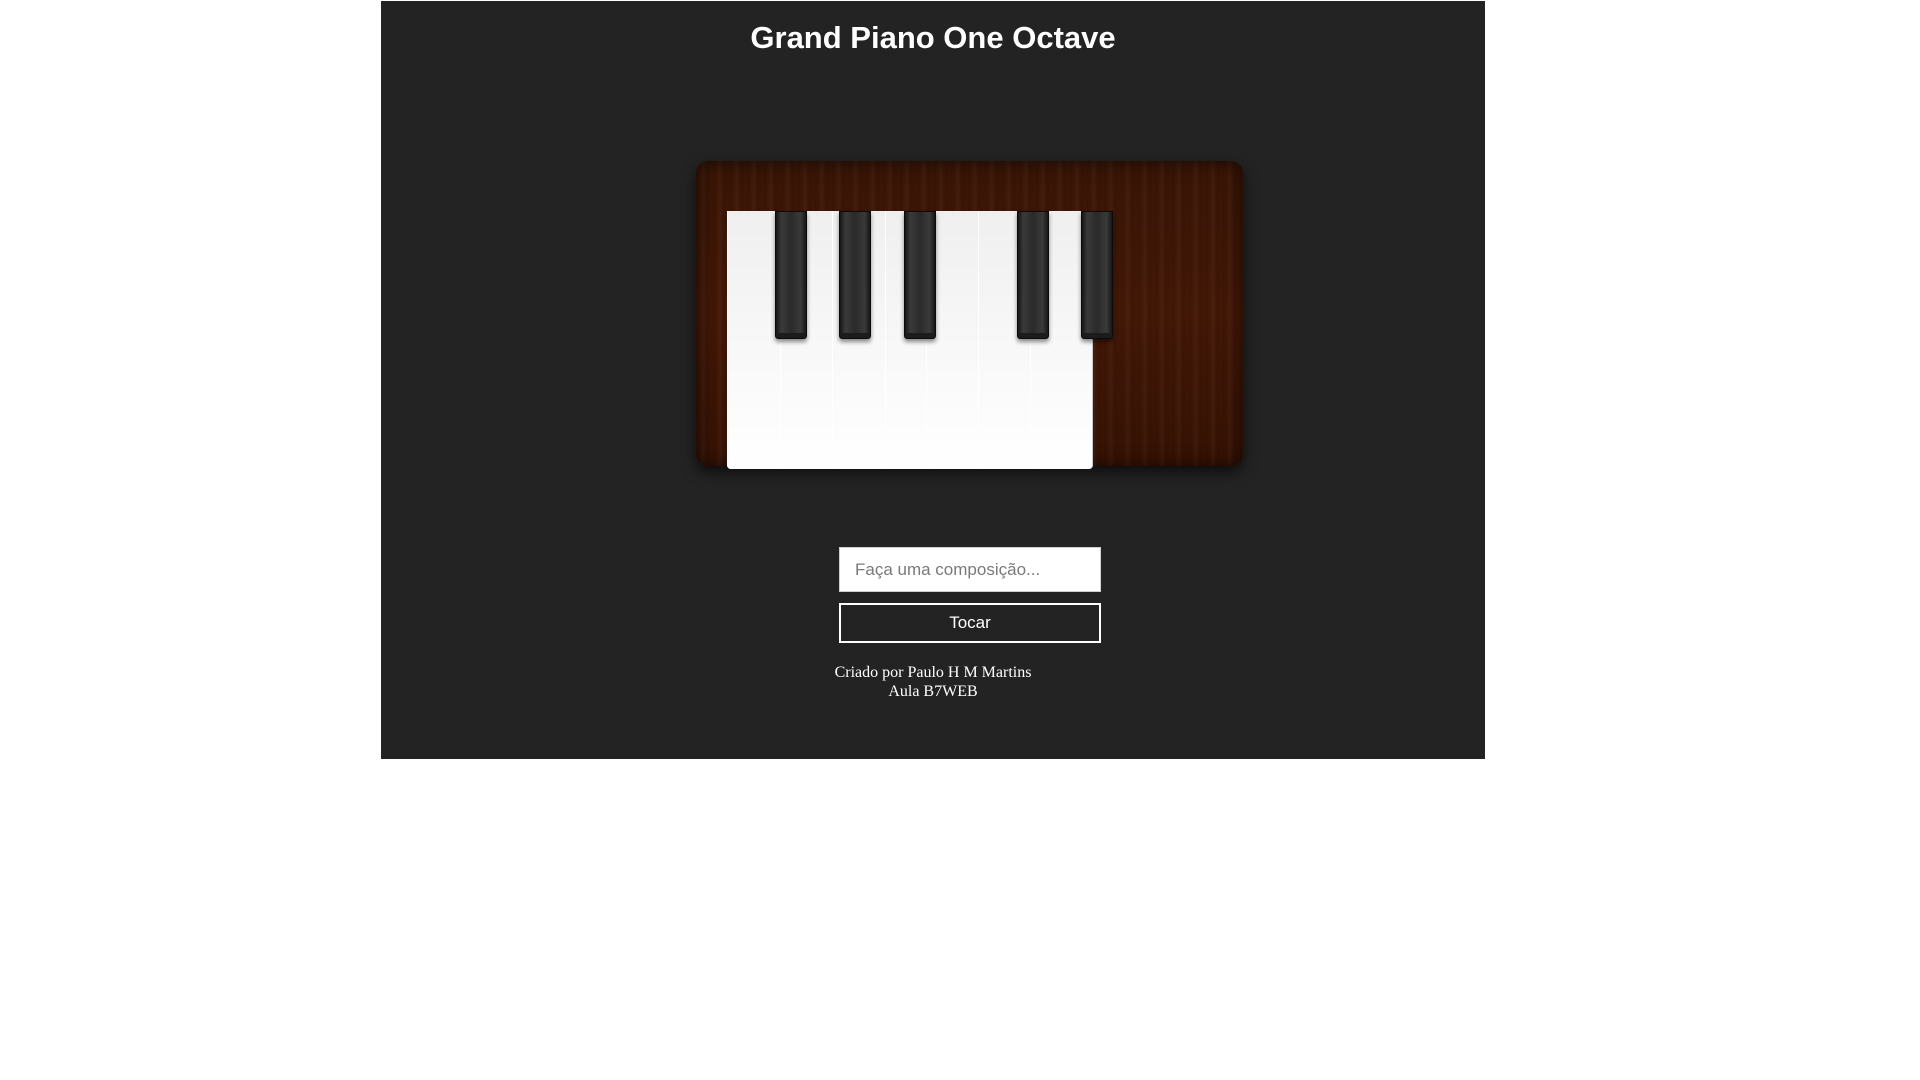 This screenshot has height=1080, width=1920. I want to click on black-key-g-sharp, so click(1033, 275).